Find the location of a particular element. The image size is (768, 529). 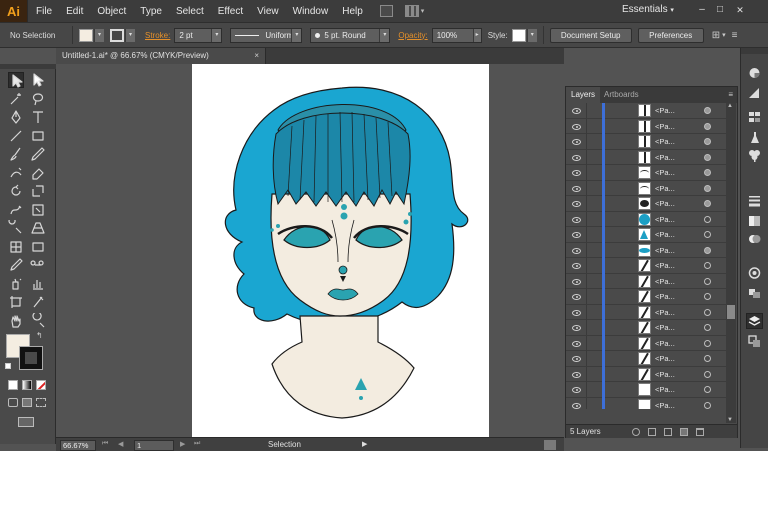

previous-artboard-icon: ◀ is located at coordinates (120, 444).